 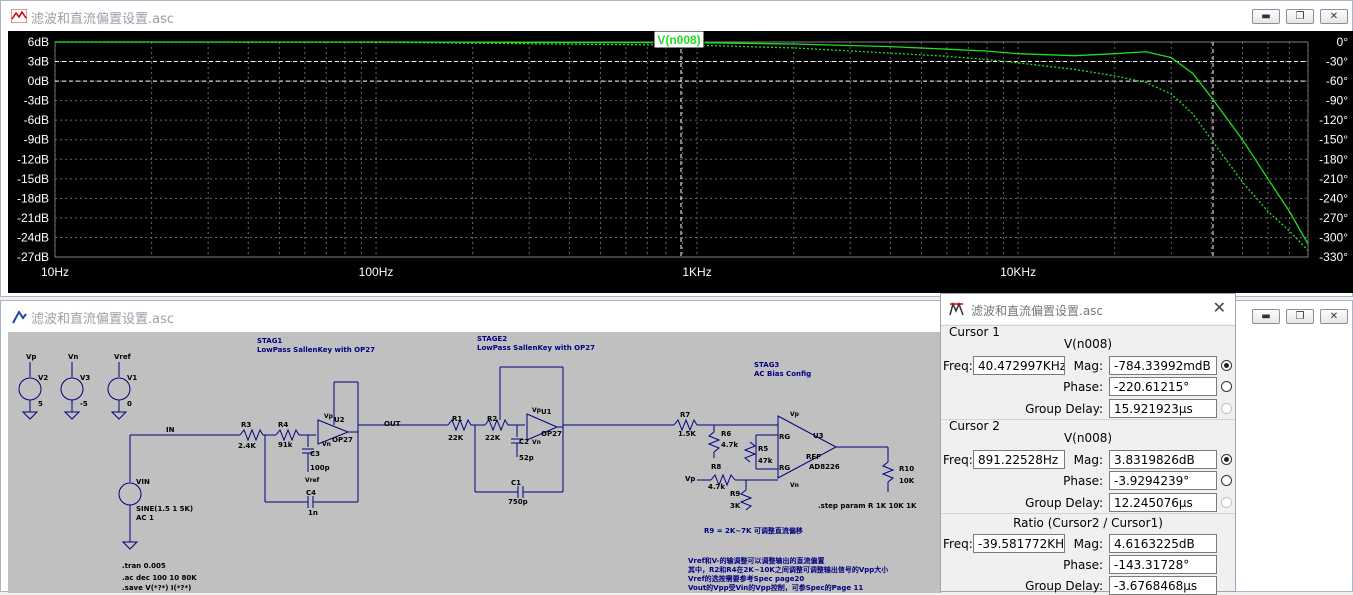 I want to click on cursor1-phase-radio, so click(x=1226, y=386).